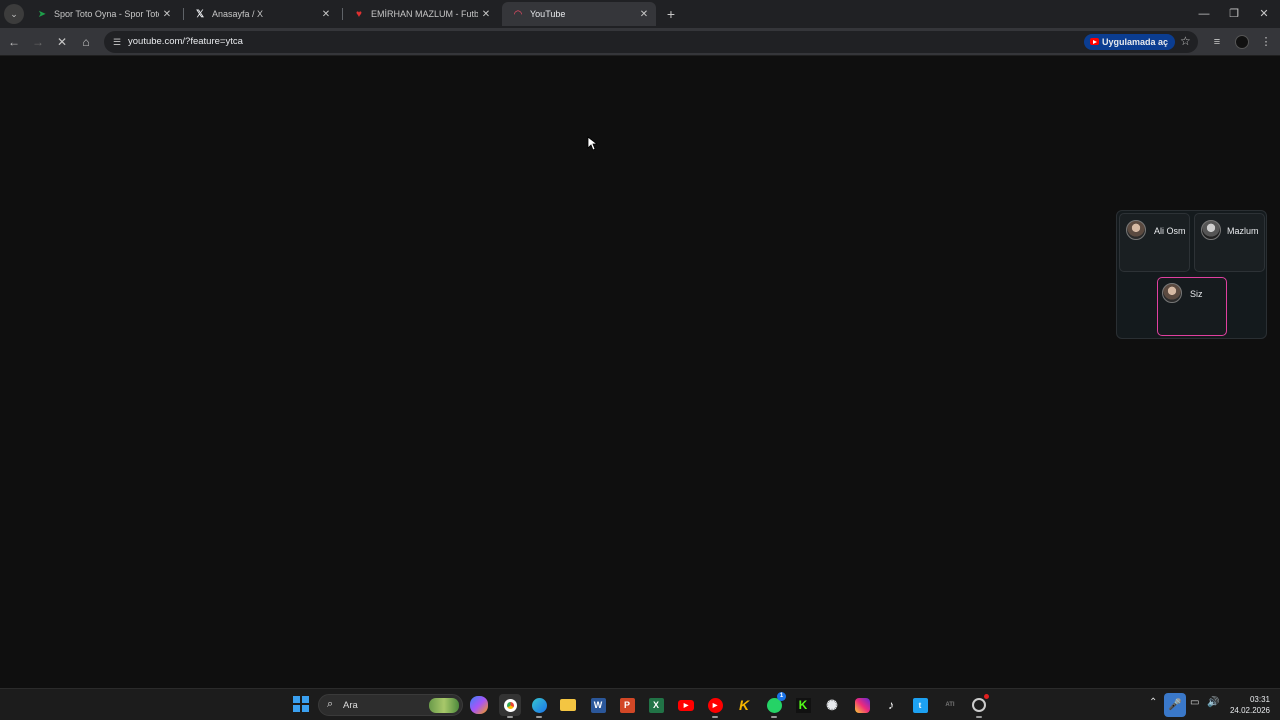 The width and height of the screenshot is (1280, 720). Describe the element at coordinates (1135, 42) in the screenshot. I see `open-in-app-label: Uygulamada aç` at that location.